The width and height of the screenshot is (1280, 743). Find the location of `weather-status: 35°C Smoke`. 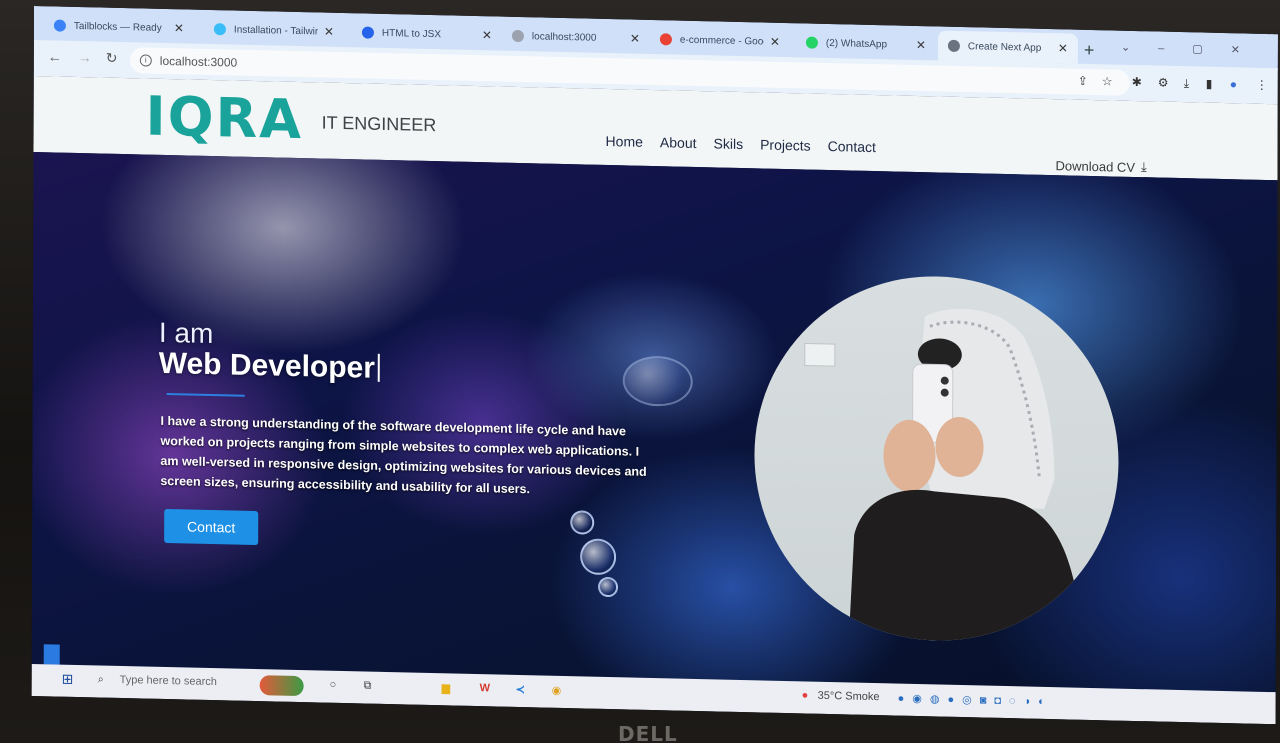

weather-status: 35°C Smoke is located at coordinates (849, 696).